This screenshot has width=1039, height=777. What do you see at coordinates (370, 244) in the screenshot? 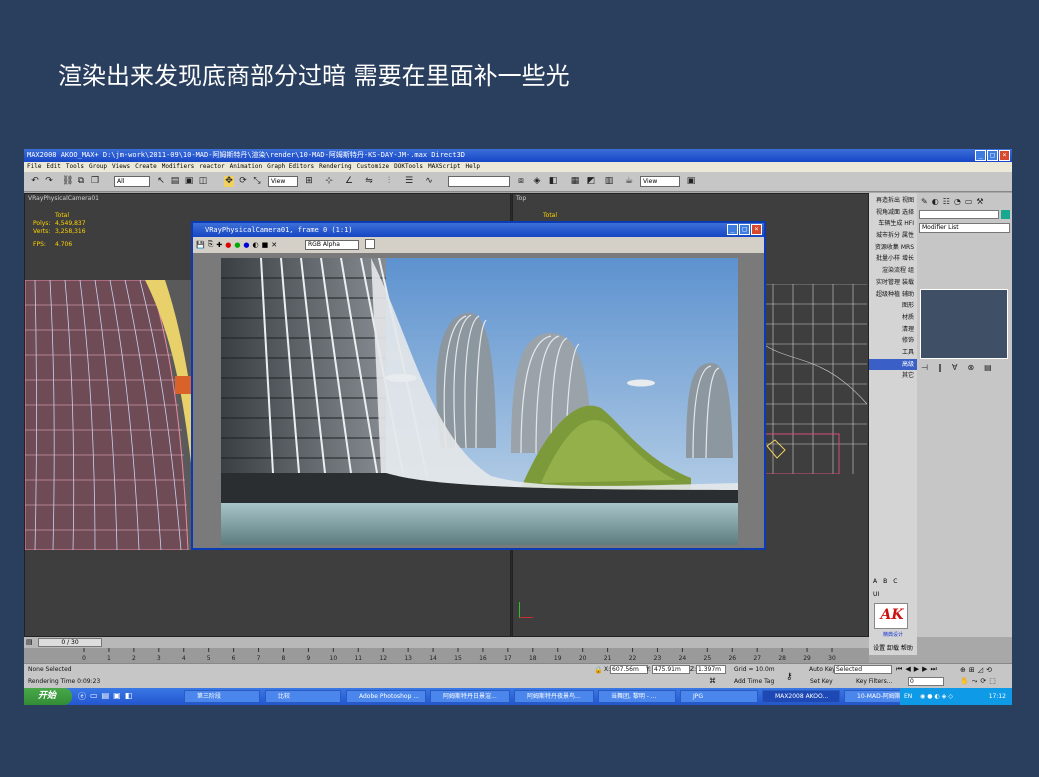
I see `color-swatch` at bounding box center [370, 244].